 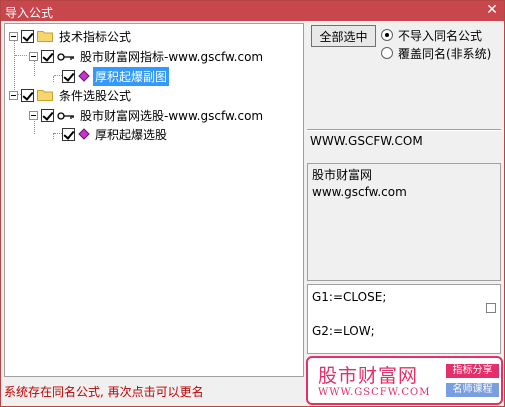 What do you see at coordinates (404, 319) in the screenshot?
I see `formula-code-view: G1:=CLOSE; G2:=LOW;` at bounding box center [404, 319].